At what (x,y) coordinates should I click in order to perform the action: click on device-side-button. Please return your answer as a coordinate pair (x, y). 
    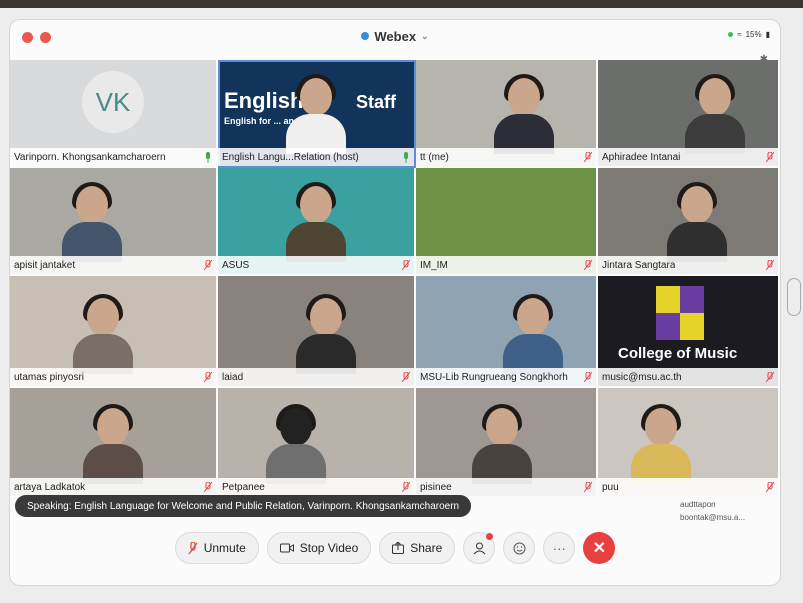
    Looking at the image, I should click on (794, 297).